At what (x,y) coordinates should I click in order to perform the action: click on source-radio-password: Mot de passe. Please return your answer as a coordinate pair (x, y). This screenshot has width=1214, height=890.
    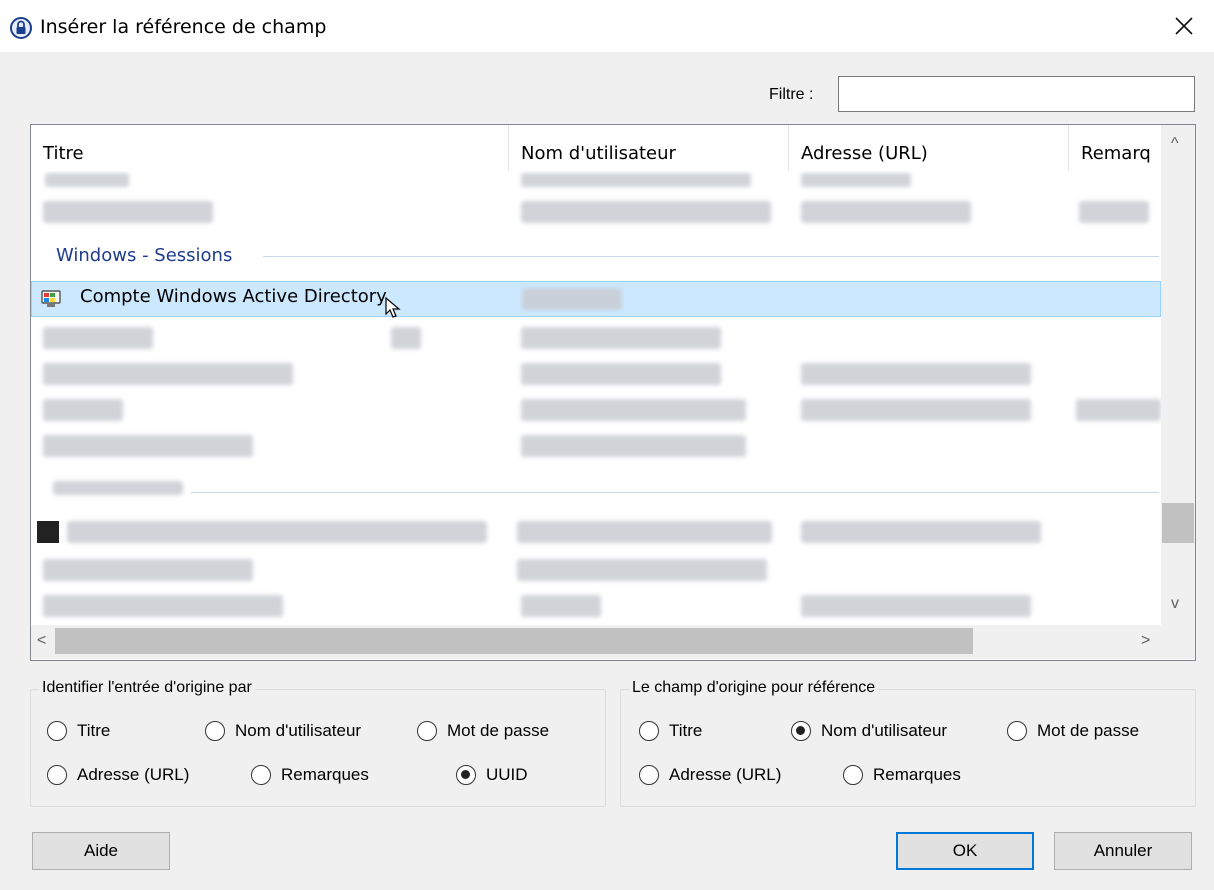
    Looking at the image, I should click on (483, 731).